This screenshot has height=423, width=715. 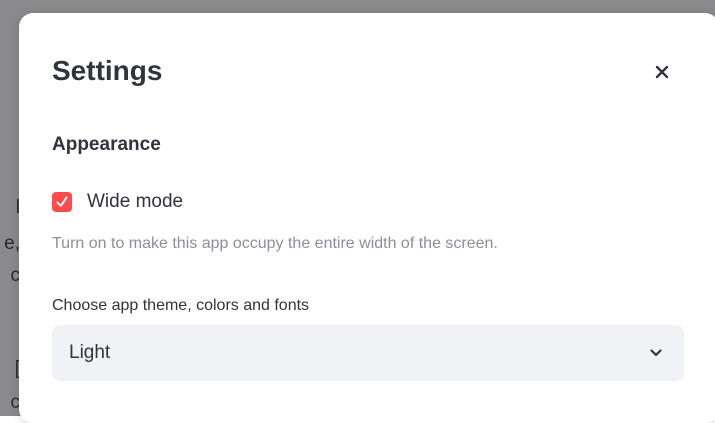 I want to click on section-heading-appearance: Appearance, so click(x=106, y=144).